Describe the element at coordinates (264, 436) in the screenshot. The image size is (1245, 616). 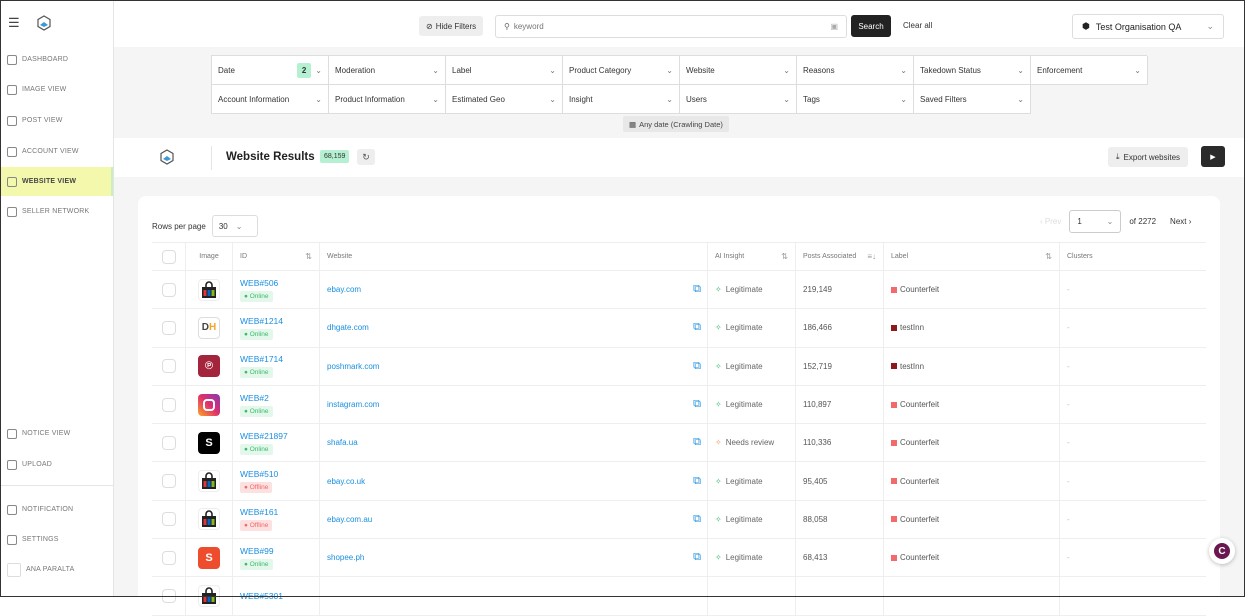
I see `website-id-link: WEB#21897` at that location.